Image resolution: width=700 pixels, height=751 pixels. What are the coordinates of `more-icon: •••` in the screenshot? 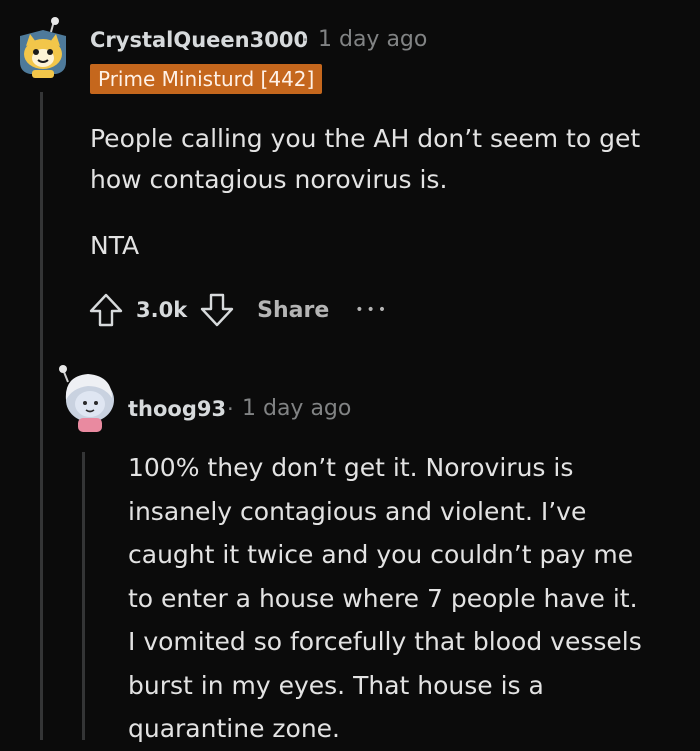 It's located at (372, 310).